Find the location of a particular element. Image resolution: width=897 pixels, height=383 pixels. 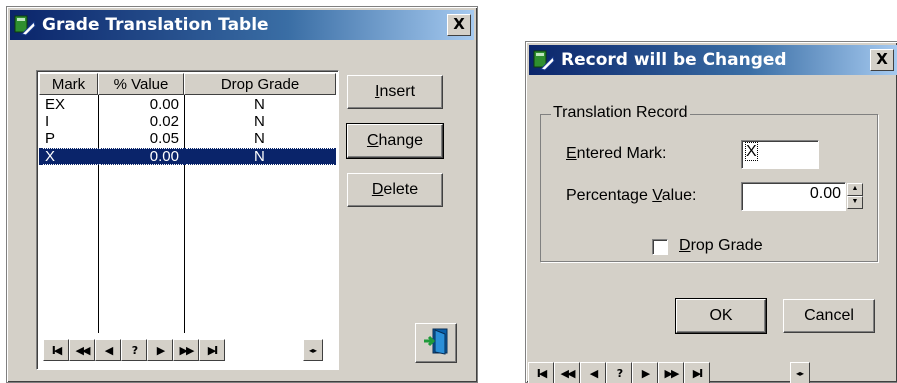

delete-label-post: elete is located at coordinates (401, 189).